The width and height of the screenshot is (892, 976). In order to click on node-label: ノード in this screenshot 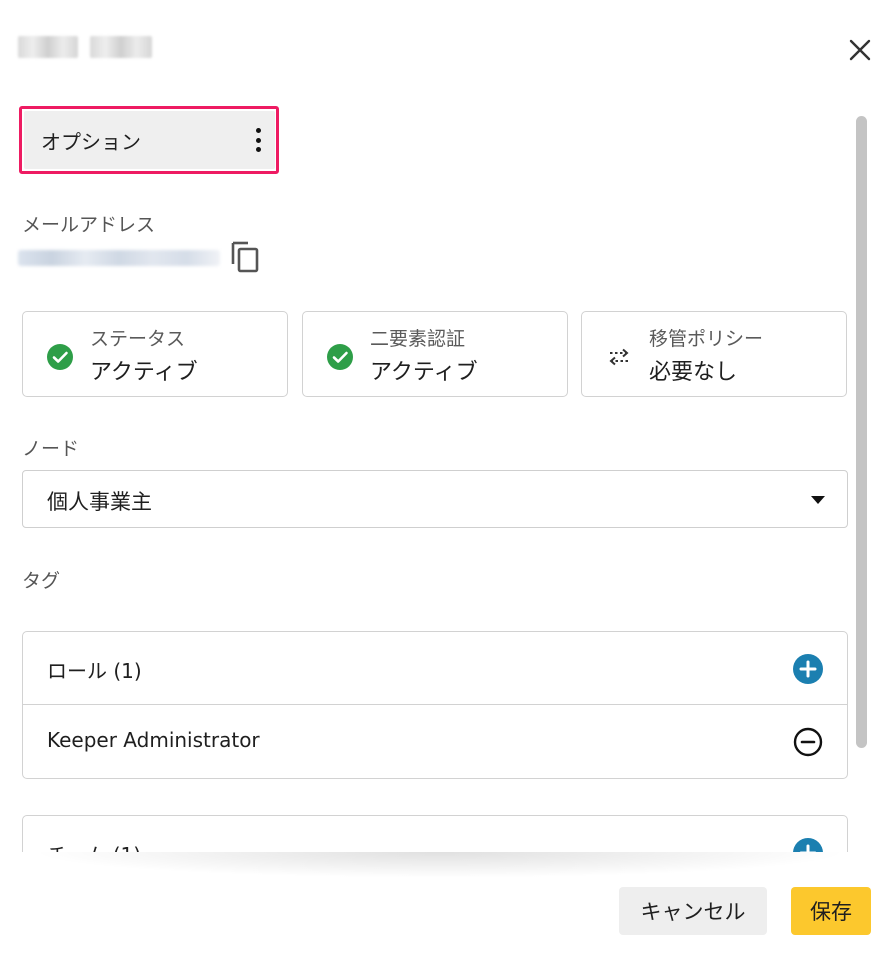, I will do `click(51, 449)`.